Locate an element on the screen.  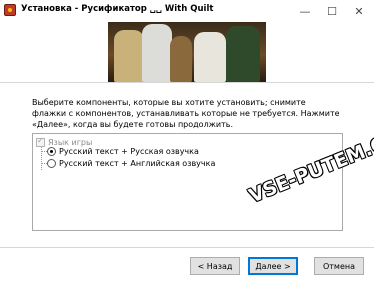
parent-checkbox is located at coordinates (40, 141).